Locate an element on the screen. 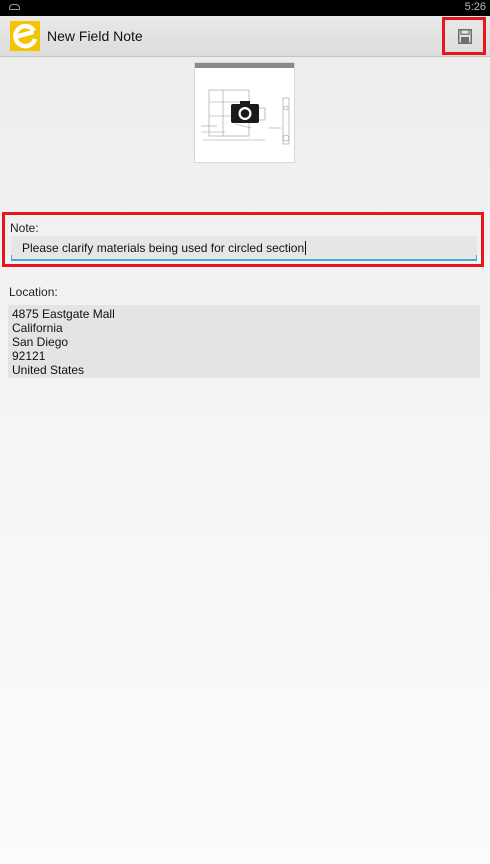 The height and width of the screenshot is (864, 490). save-button is located at coordinates (464, 36).